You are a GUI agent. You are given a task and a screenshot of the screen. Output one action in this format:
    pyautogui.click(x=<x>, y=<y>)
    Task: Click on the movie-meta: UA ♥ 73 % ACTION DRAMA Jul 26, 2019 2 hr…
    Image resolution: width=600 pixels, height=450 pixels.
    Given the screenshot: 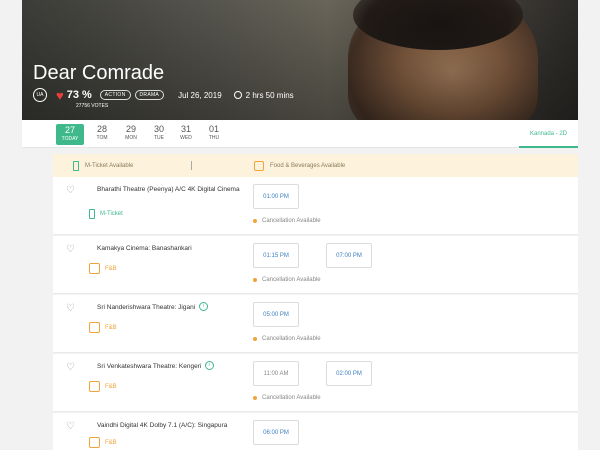 What is the action you would take?
    pyautogui.click(x=163, y=95)
    